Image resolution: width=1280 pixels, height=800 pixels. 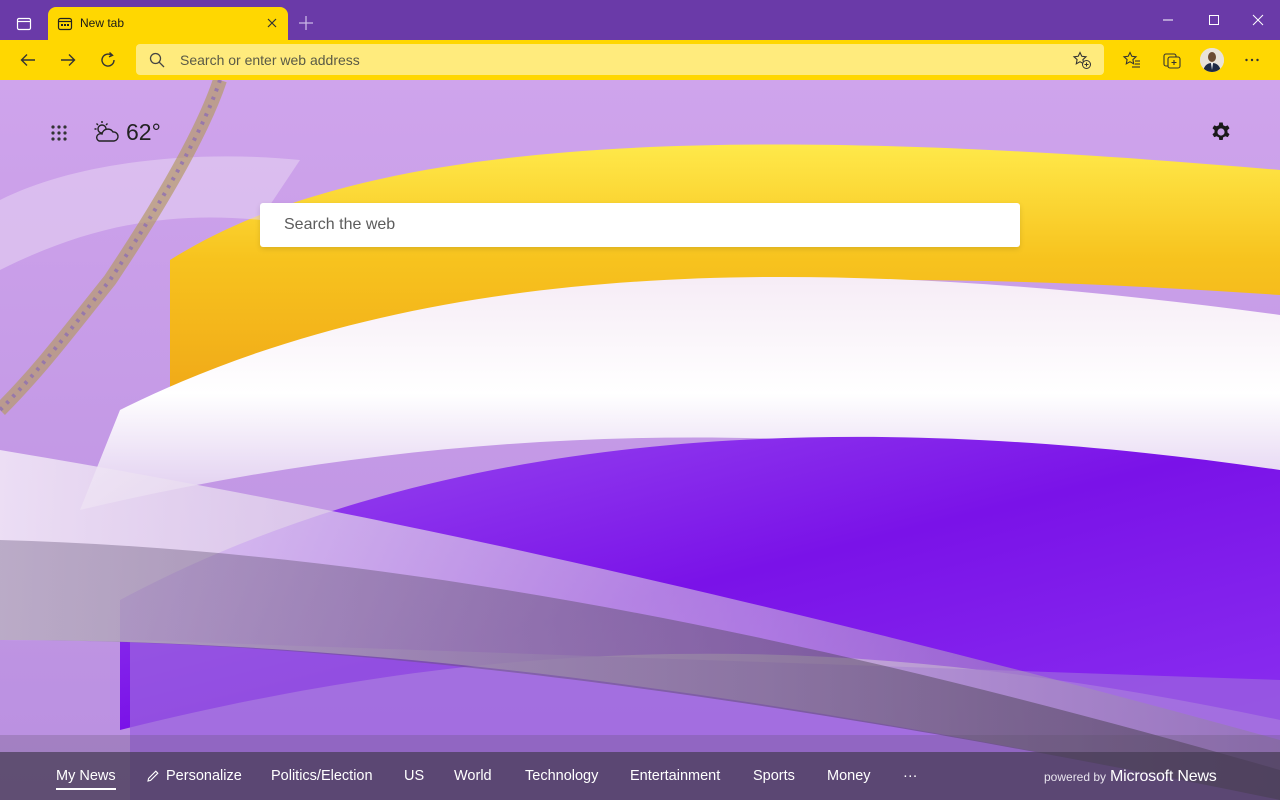 I want to click on more-news-tabs-button: ···, so click(x=910, y=776).